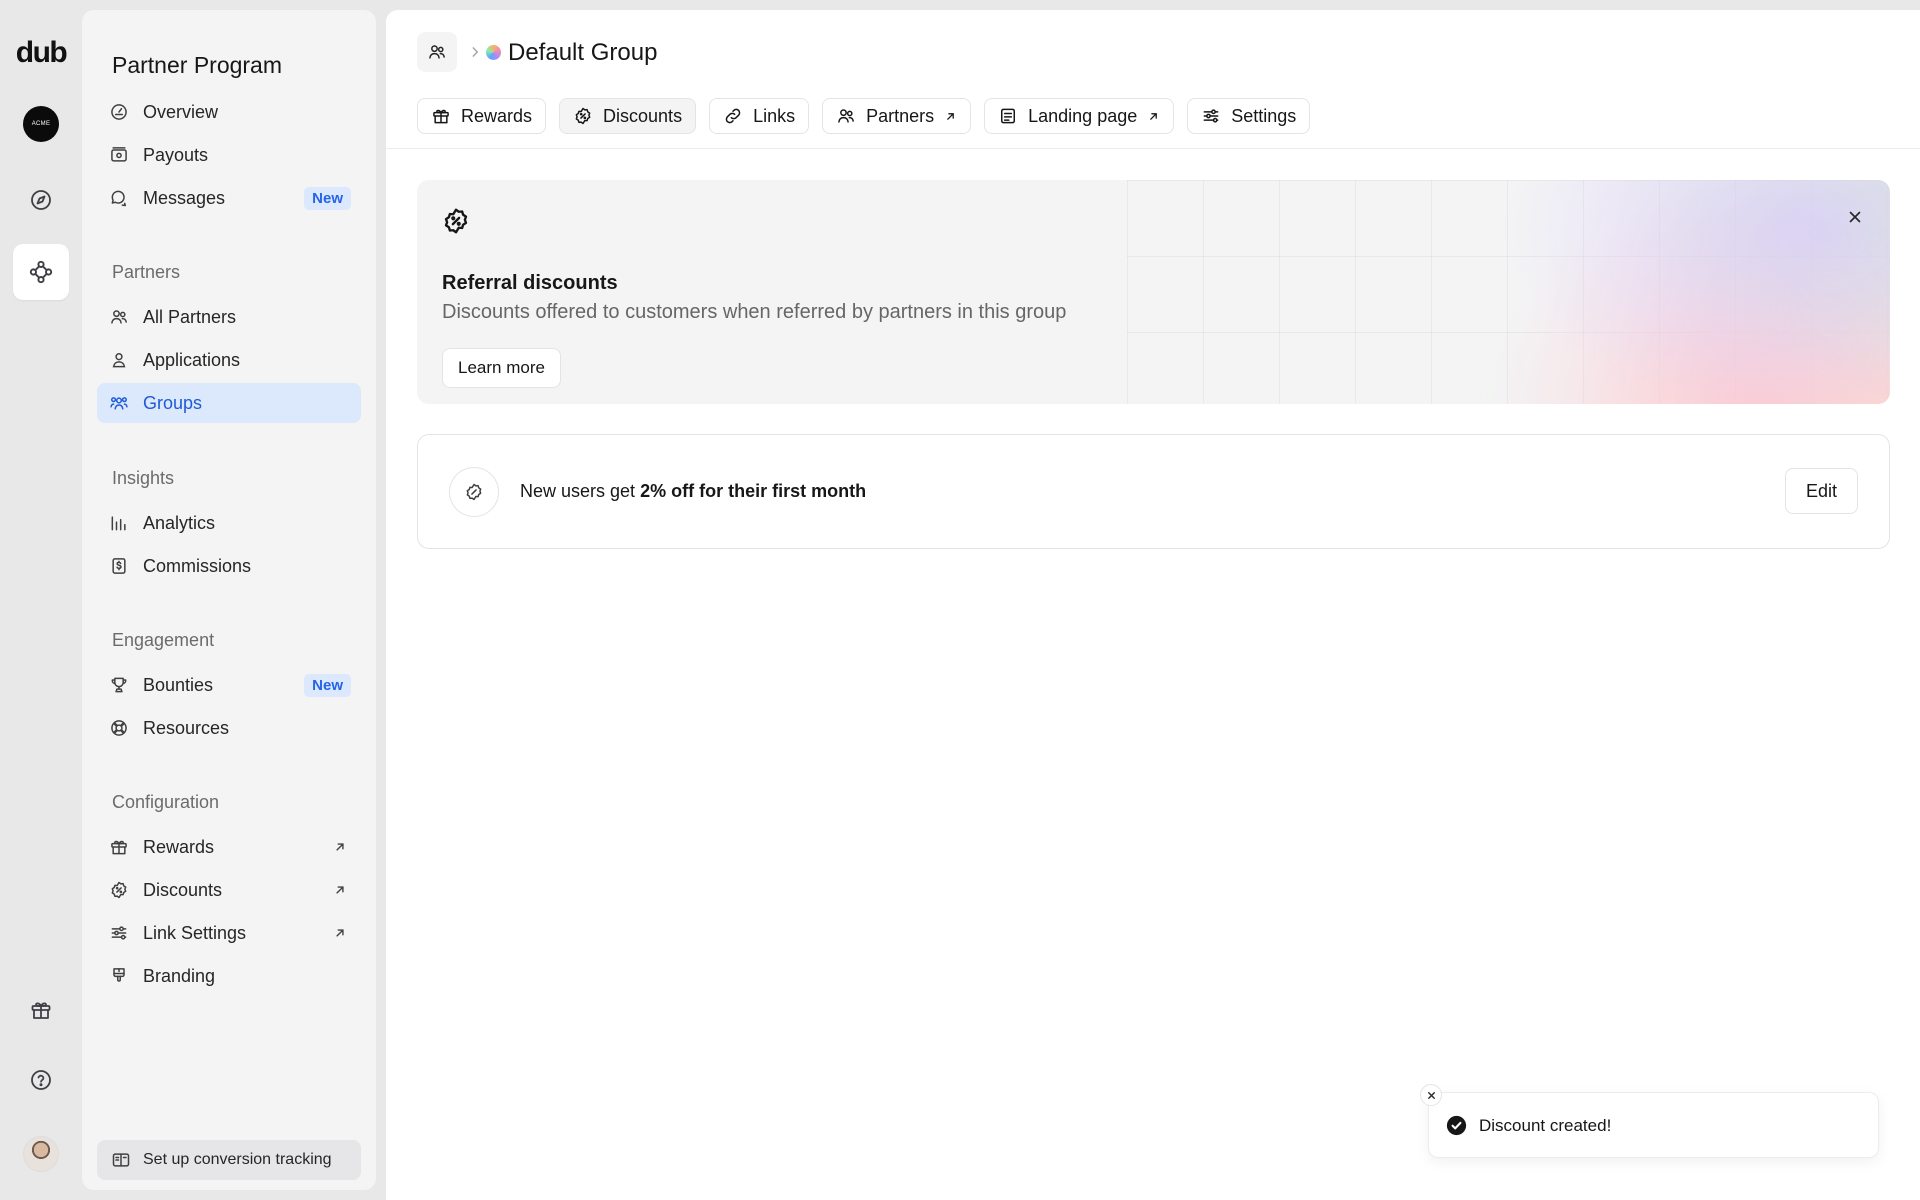 The height and width of the screenshot is (1200, 1920). What do you see at coordinates (1079, 116) in the screenshot?
I see `tab-landing-page: Landing page` at bounding box center [1079, 116].